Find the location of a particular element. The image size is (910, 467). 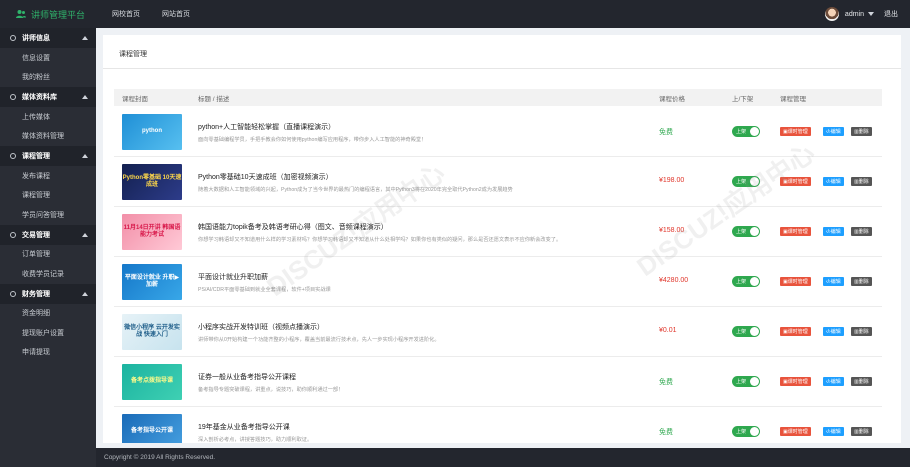

course-cover: 11月14日开讲 韩国语能力考试 is located at coordinates (152, 232).